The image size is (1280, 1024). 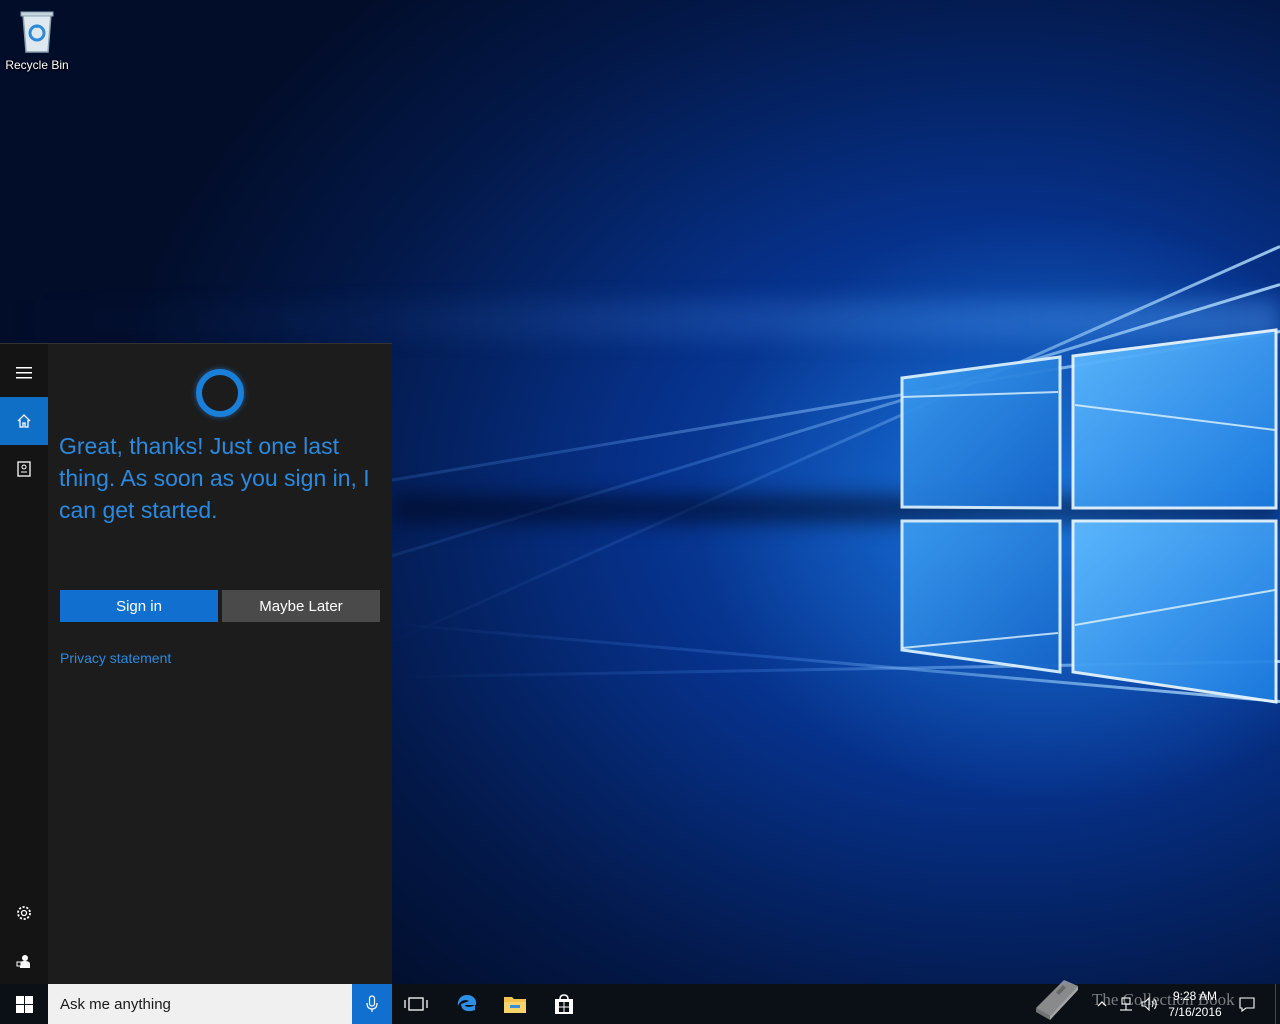 I want to click on settings-icon, so click(x=24, y=913).